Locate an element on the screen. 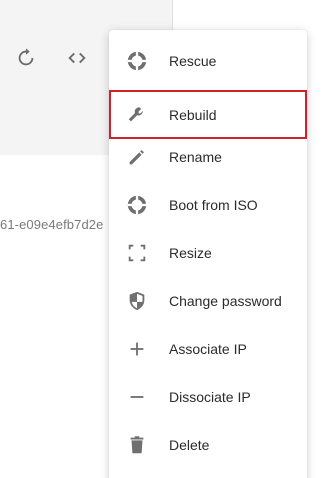 The image size is (335, 478). menu-item-delete: Delete is located at coordinates (208, 445).